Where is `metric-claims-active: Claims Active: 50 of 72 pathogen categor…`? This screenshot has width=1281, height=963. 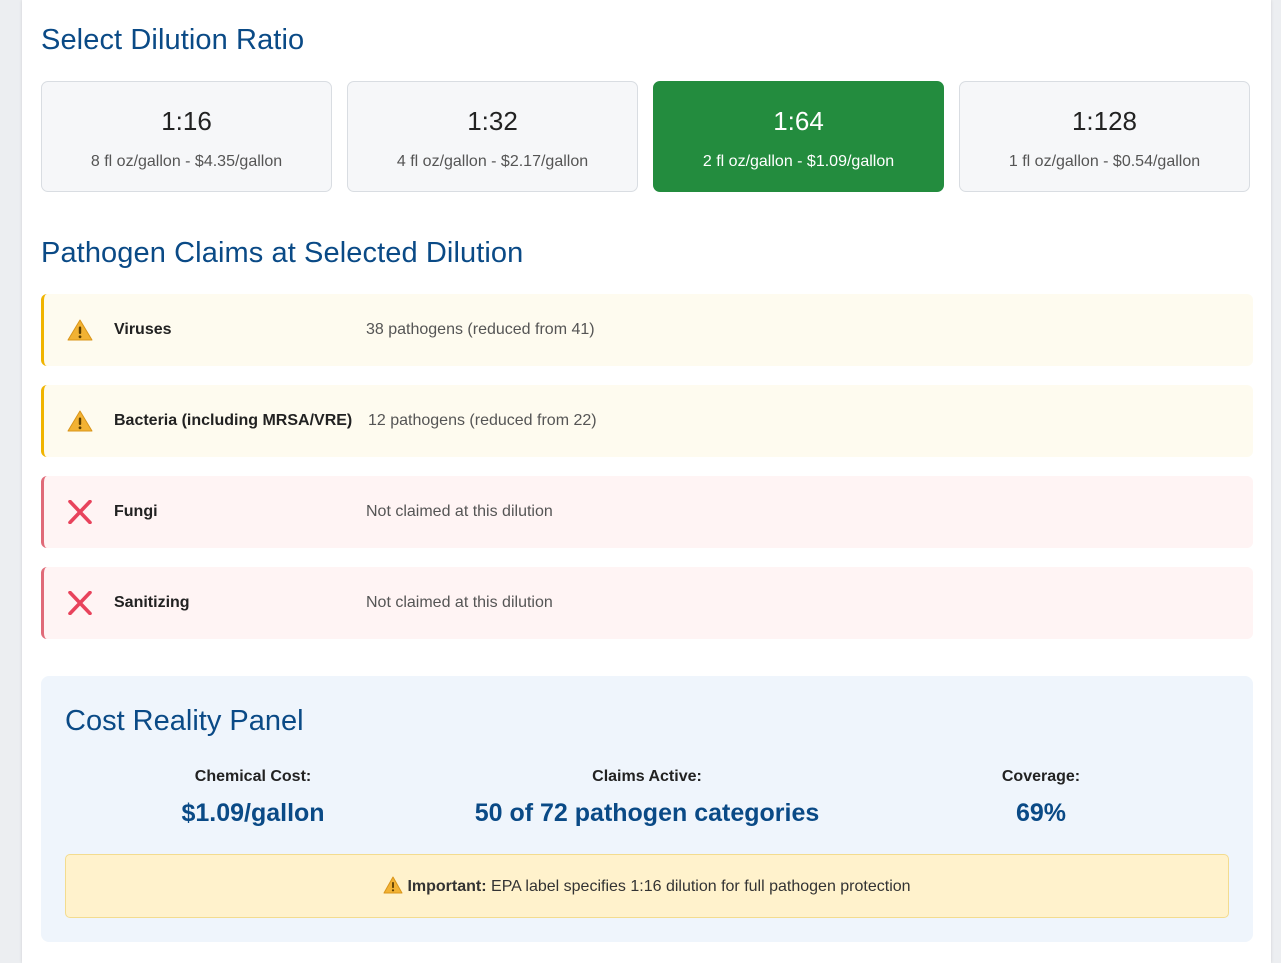 metric-claims-active: Claims Active: 50 of 72 pathogen categor… is located at coordinates (647, 798).